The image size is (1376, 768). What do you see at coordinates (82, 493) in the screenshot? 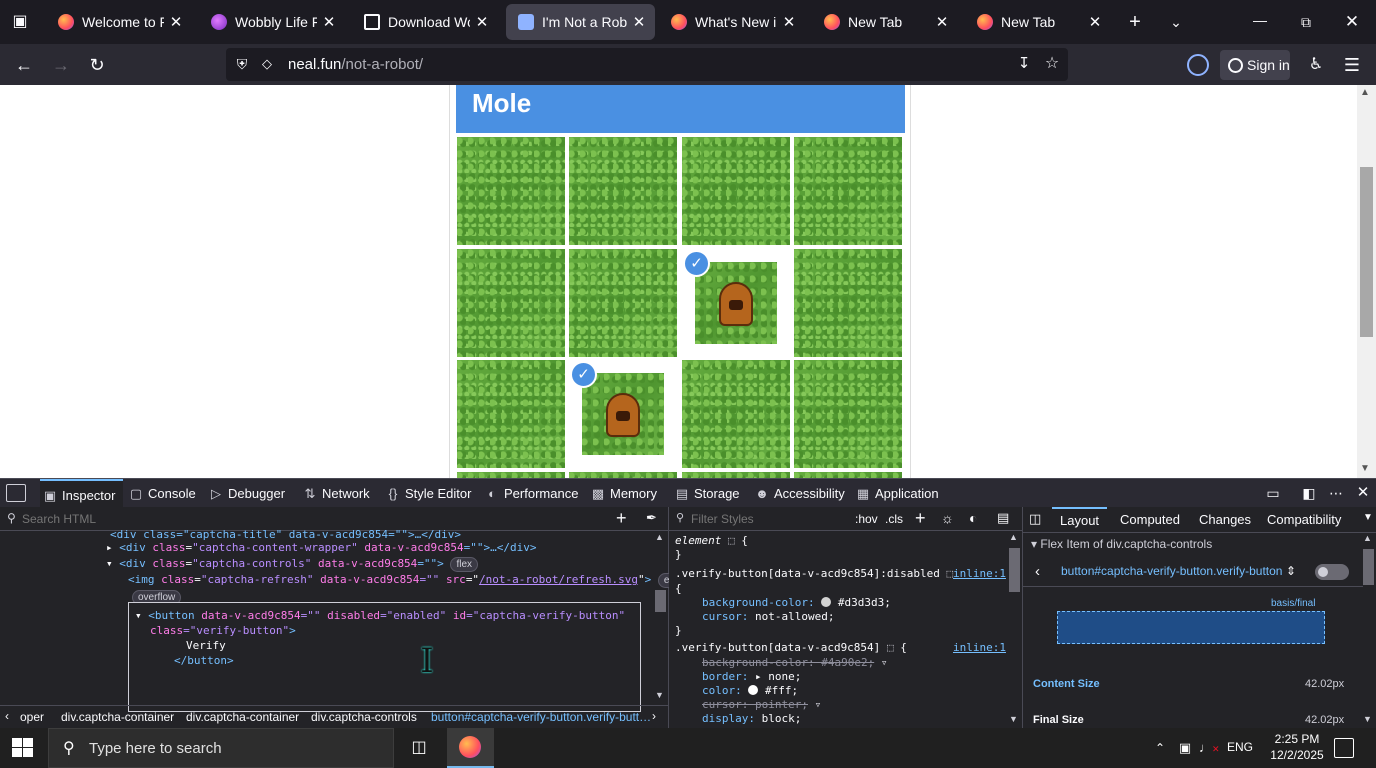
I see `tab-inspector: ▣ Inspector` at bounding box center [82, 493].